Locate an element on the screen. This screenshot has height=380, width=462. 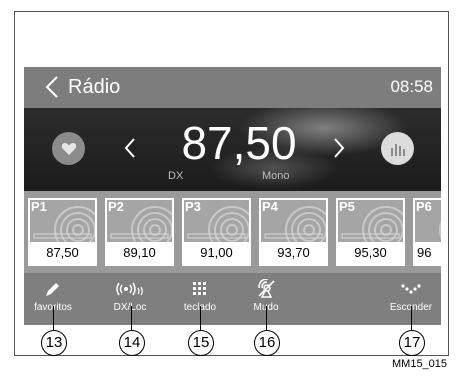
mute-icon is located at coordinates (266, 288).